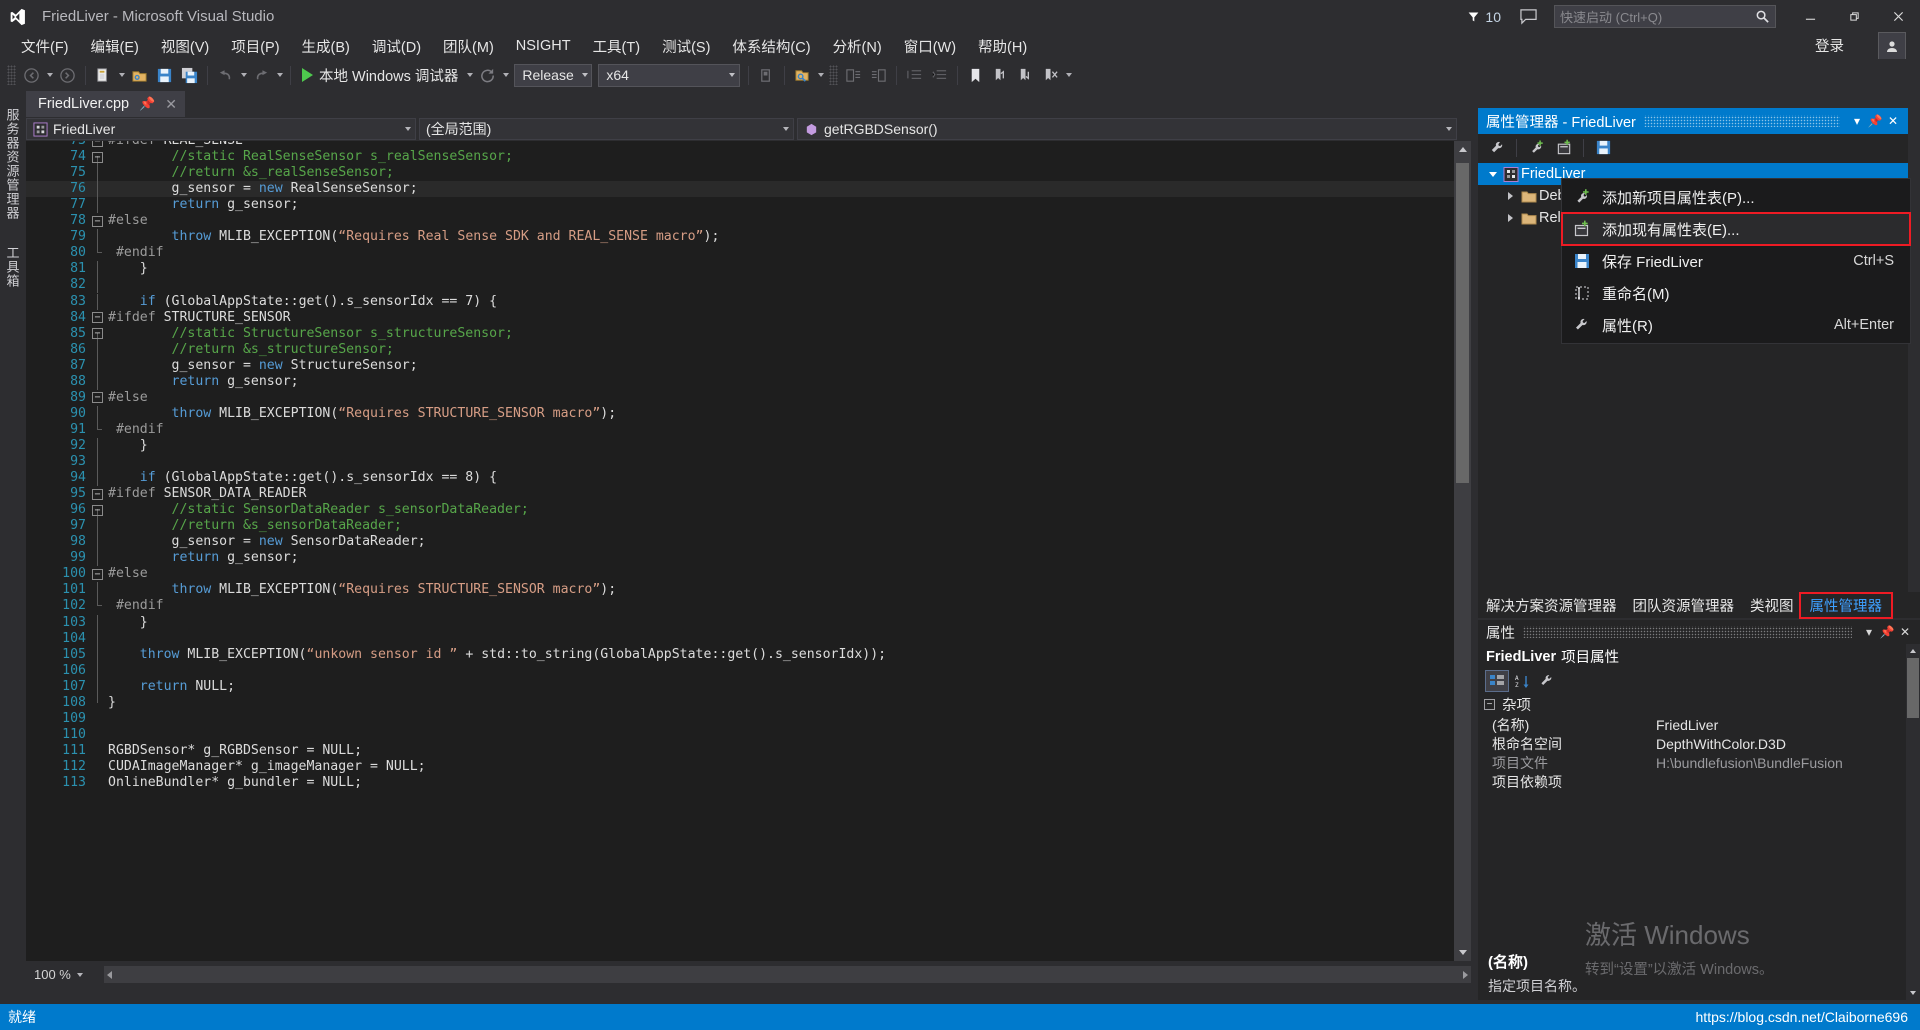 Image resolution: width=1920 pixels, height=1030 pixels. I want to click on code-line: 93, so click(748, 462).